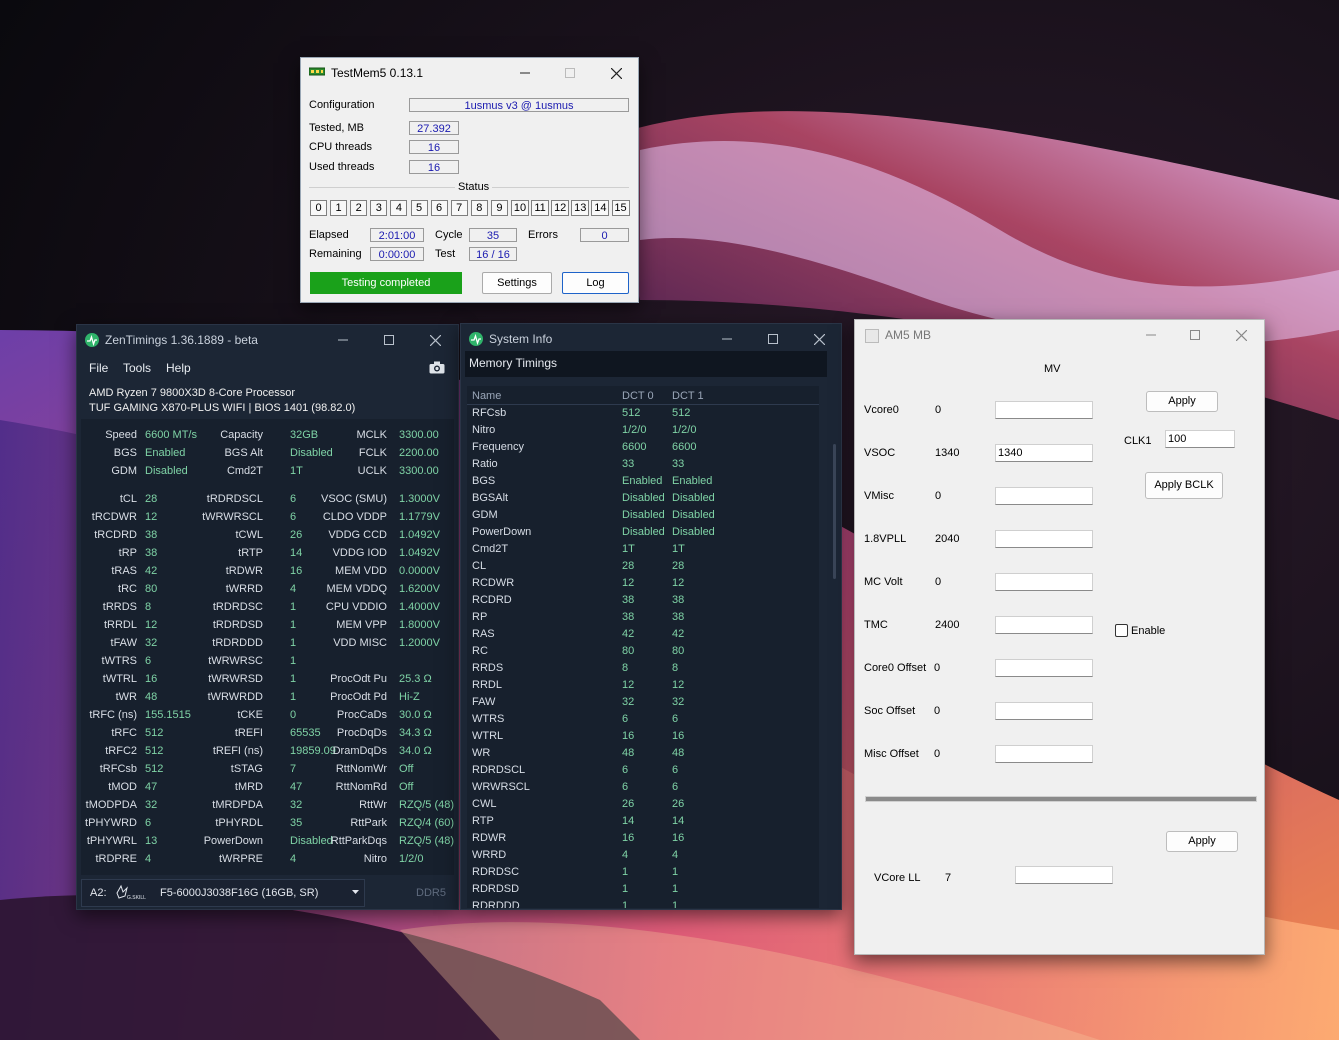 Image resolution: width=1339 pixels, height=1040 pixels. I want to click on top-2-0-label: GDM, so click(124, 471).